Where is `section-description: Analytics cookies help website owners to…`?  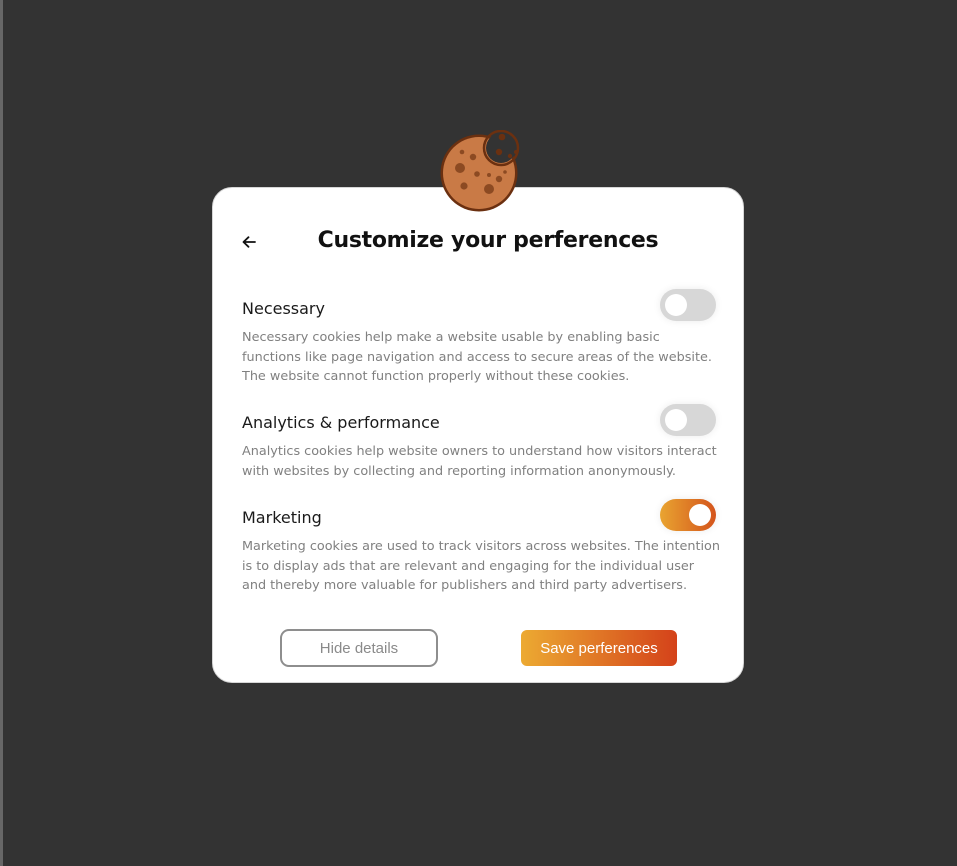 section-description: Analytics cookies help website owners to… is located at coordinates (479, 461).